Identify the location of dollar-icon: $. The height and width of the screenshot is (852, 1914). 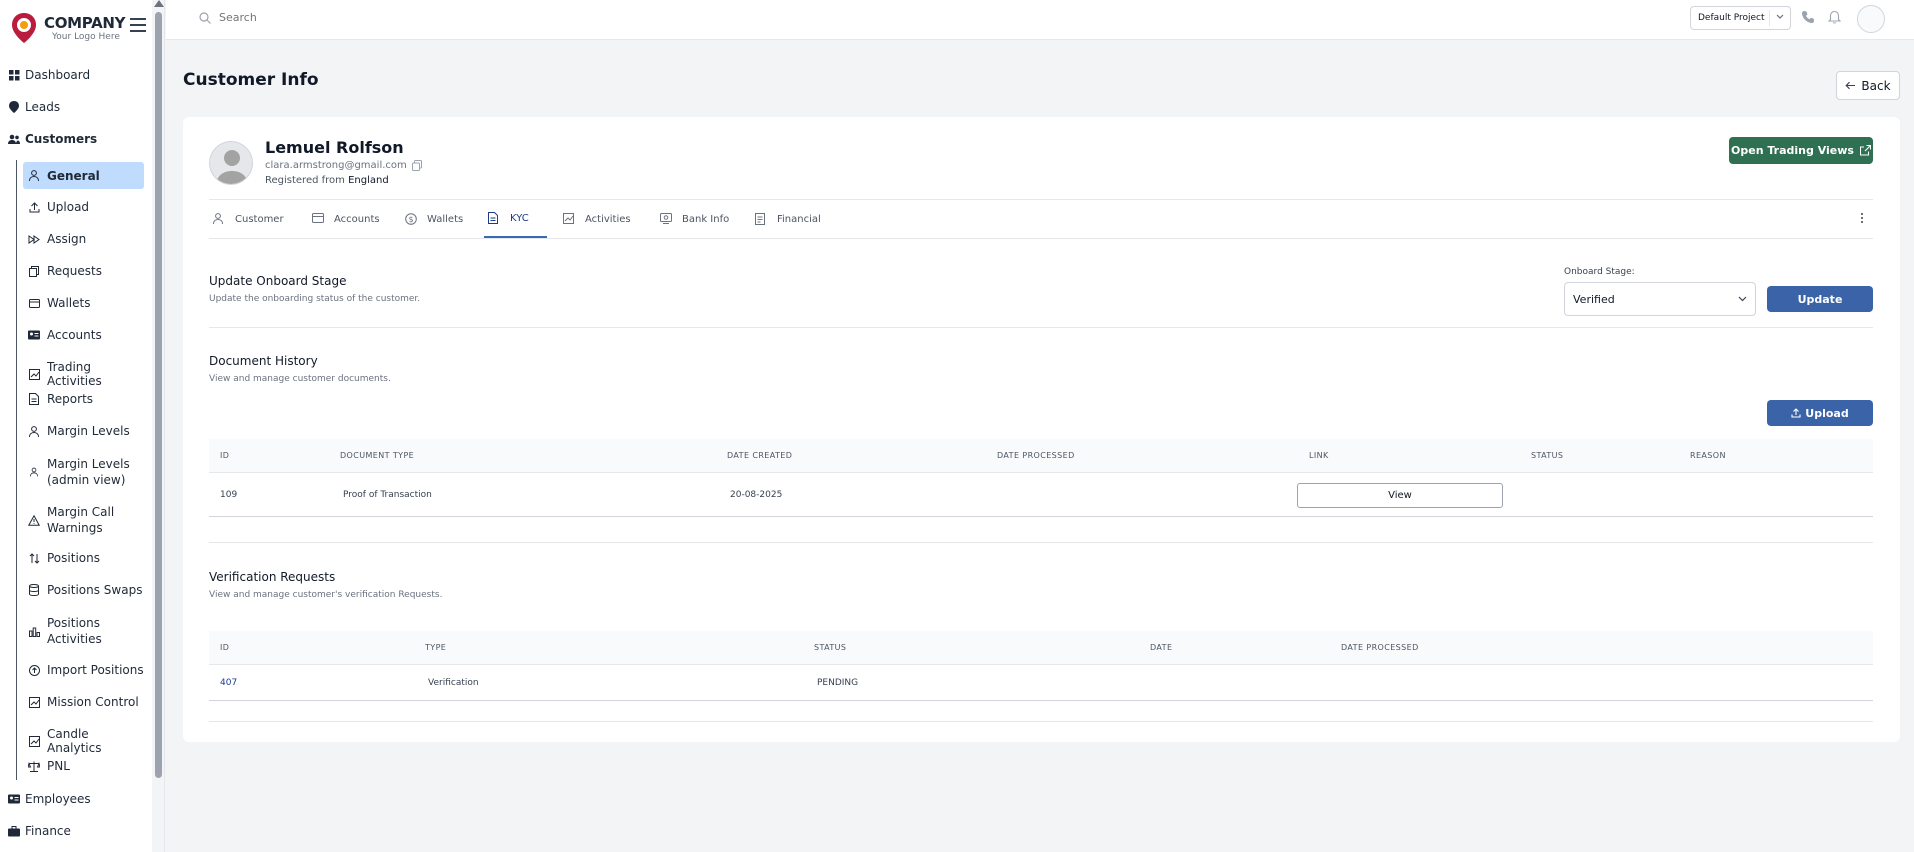
(411, 219).